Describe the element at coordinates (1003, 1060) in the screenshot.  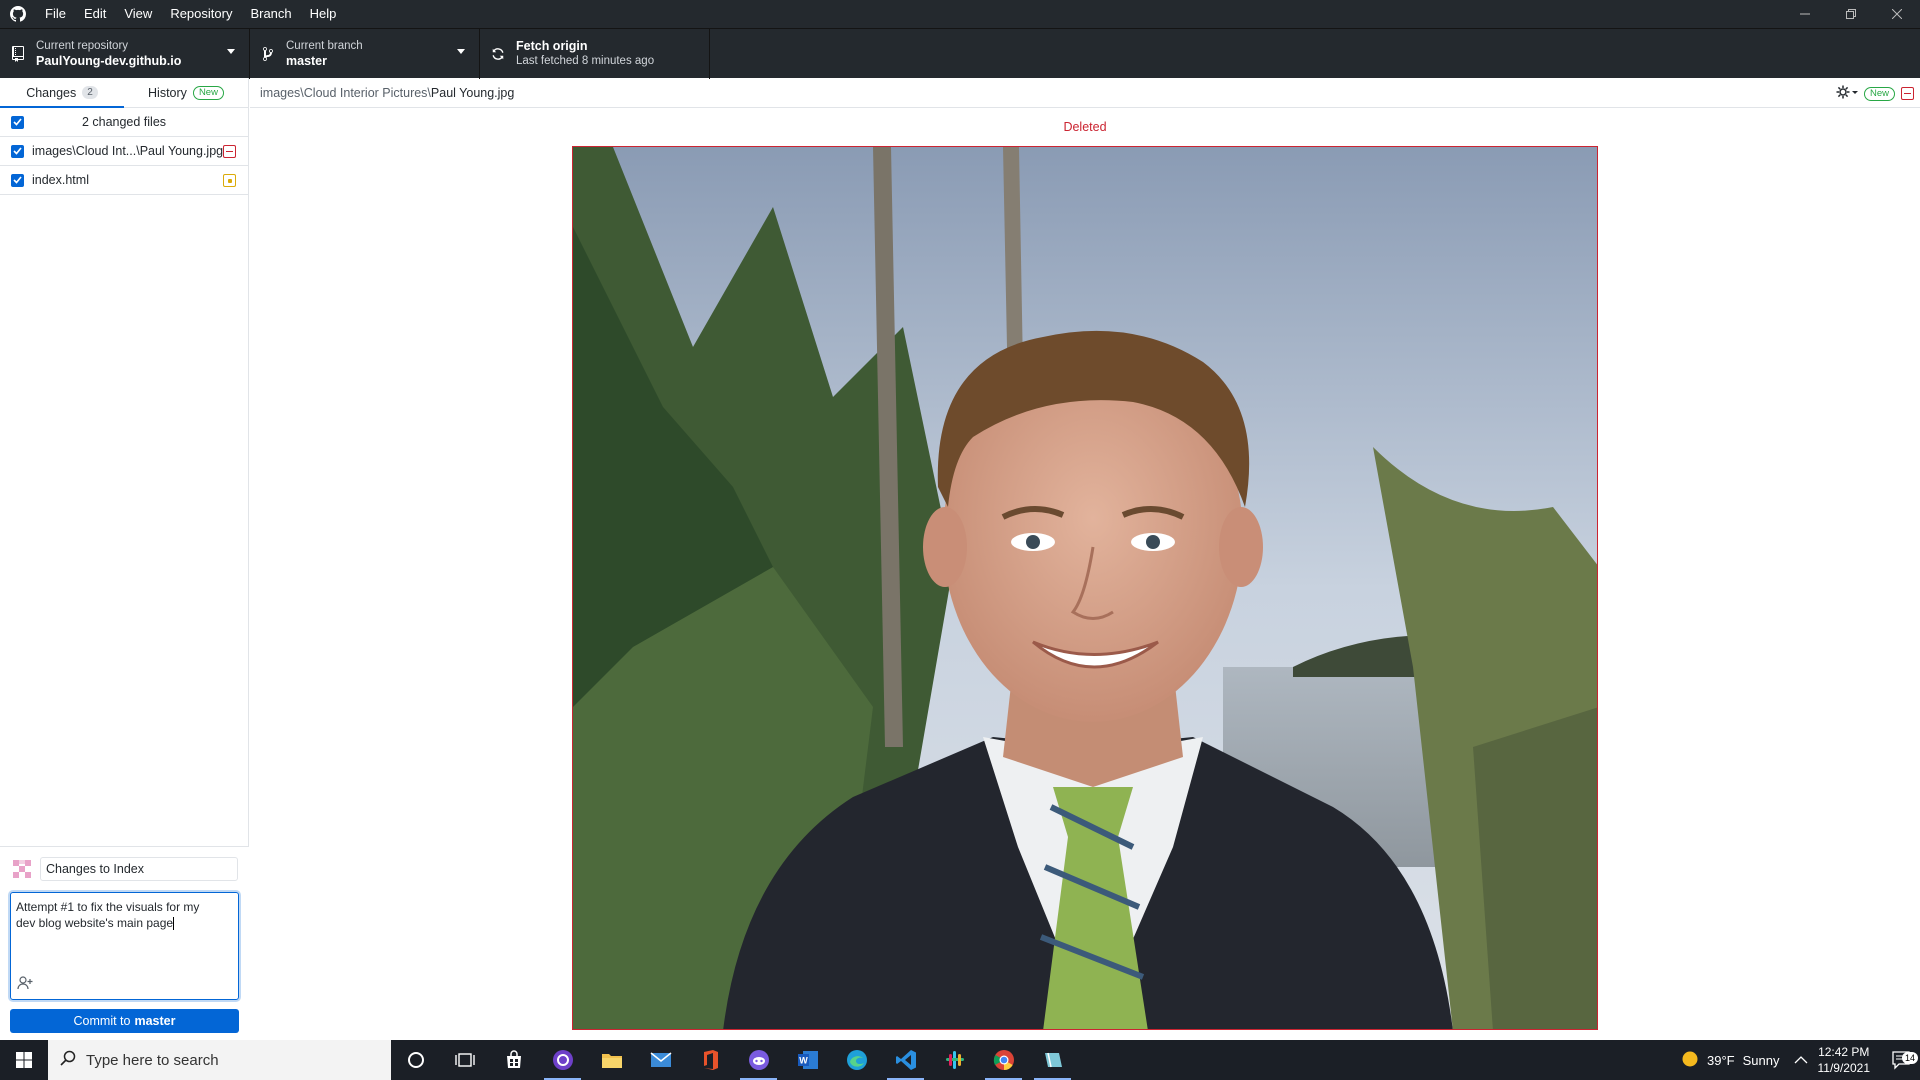
I see `chrome-icon` at that location.